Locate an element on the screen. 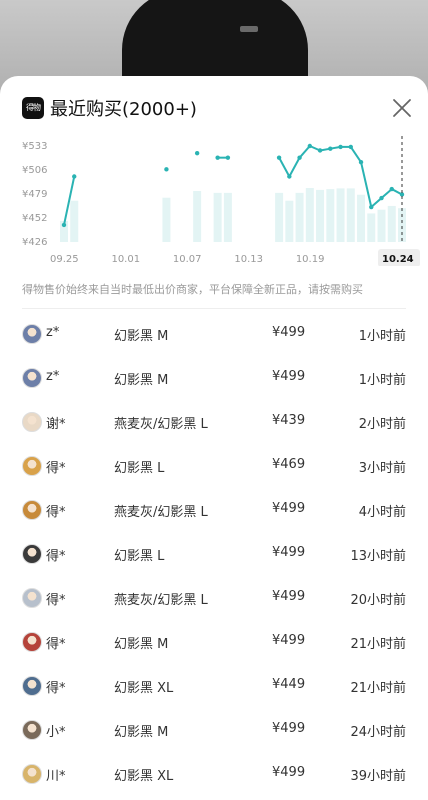 This screenshot has height=800, width=428. app-logo-icon: 得物 is located at coordinates (33, 108).